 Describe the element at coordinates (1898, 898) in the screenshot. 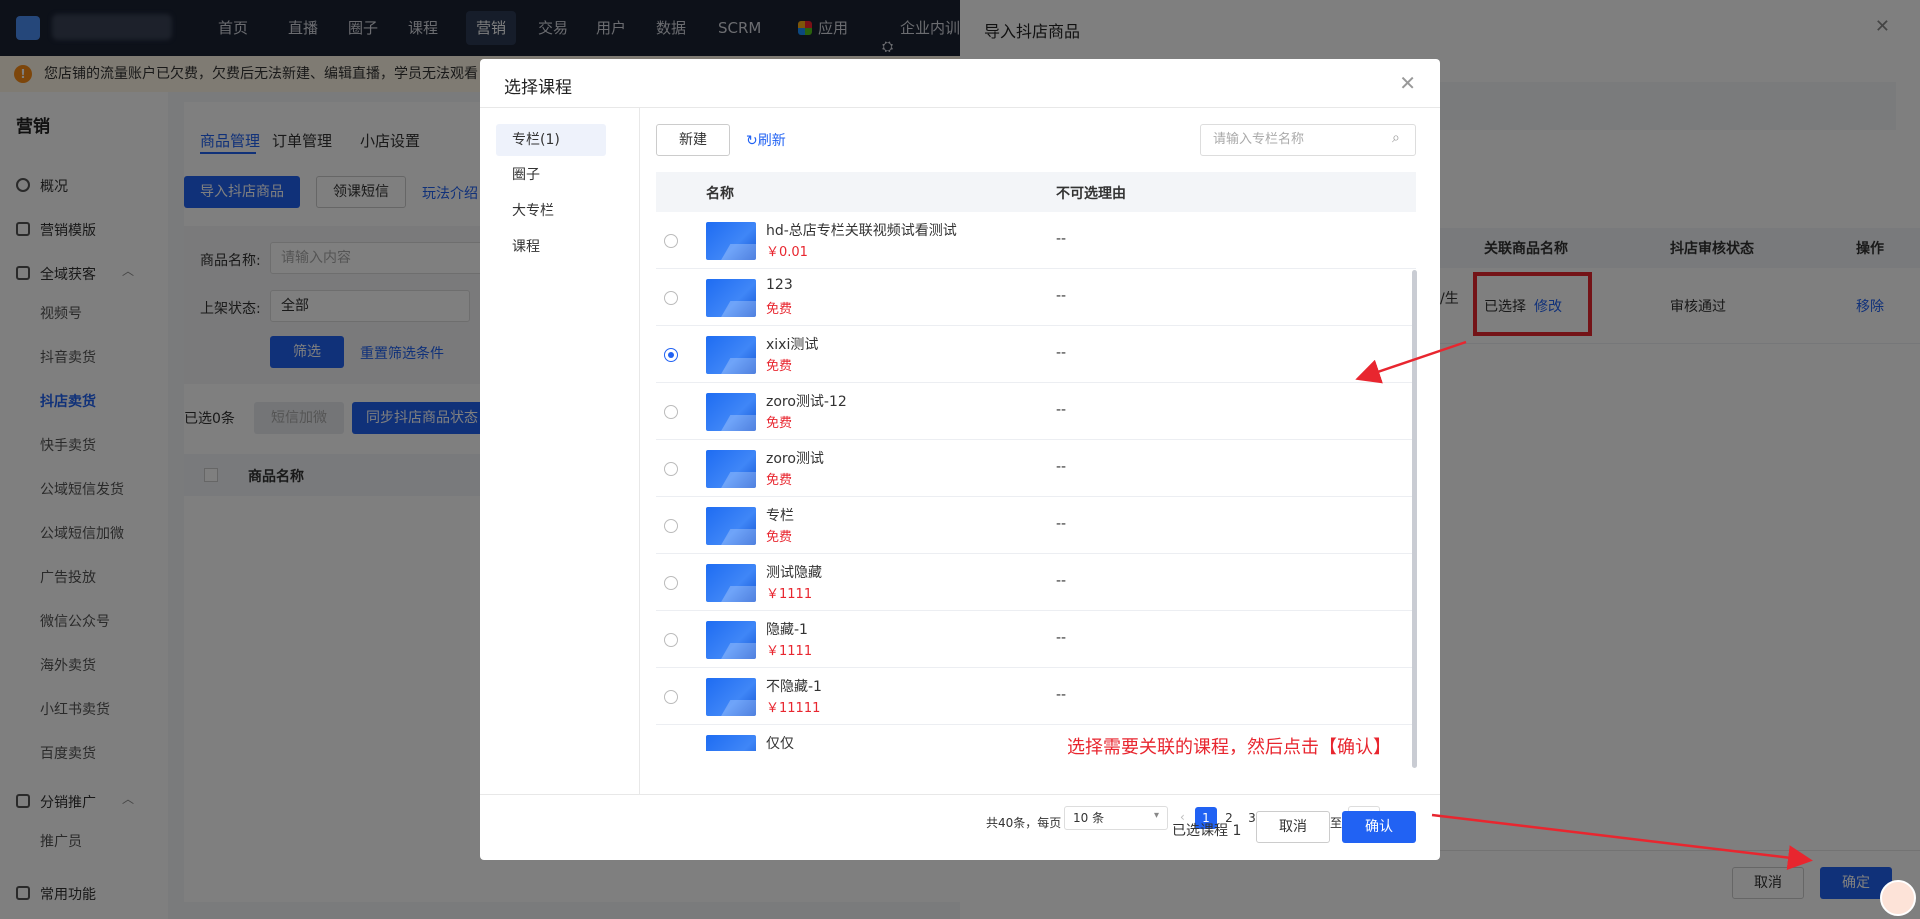

I see `avatar` at that location.